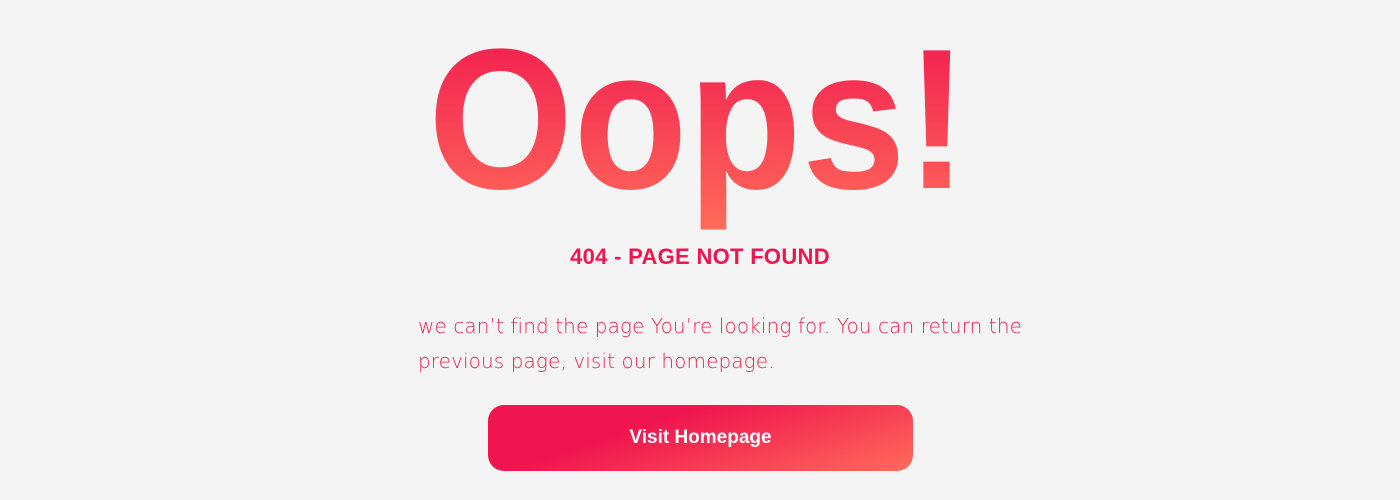 The image size is (1400, 500). What do you see at coordinates (700, 256) in the screenshot?
I see `error-code-heading: 404 - PAGE NOT FOUND` at bounding box center [700, 256].